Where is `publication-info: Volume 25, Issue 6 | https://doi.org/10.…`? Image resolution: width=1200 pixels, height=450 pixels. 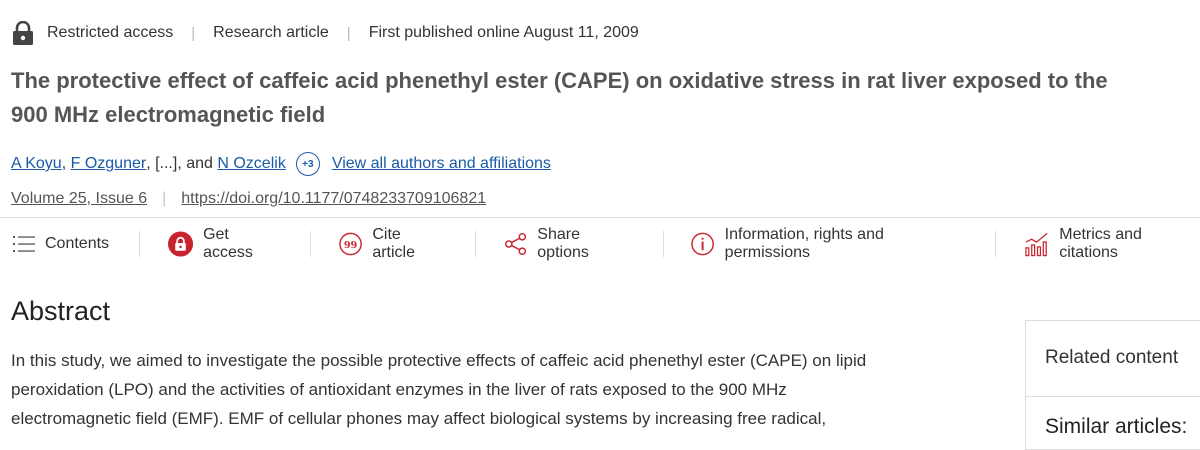
publication-info: Volume 25, Issue 6 | https://doi.org/10.… is located at coordinates (248, 199).